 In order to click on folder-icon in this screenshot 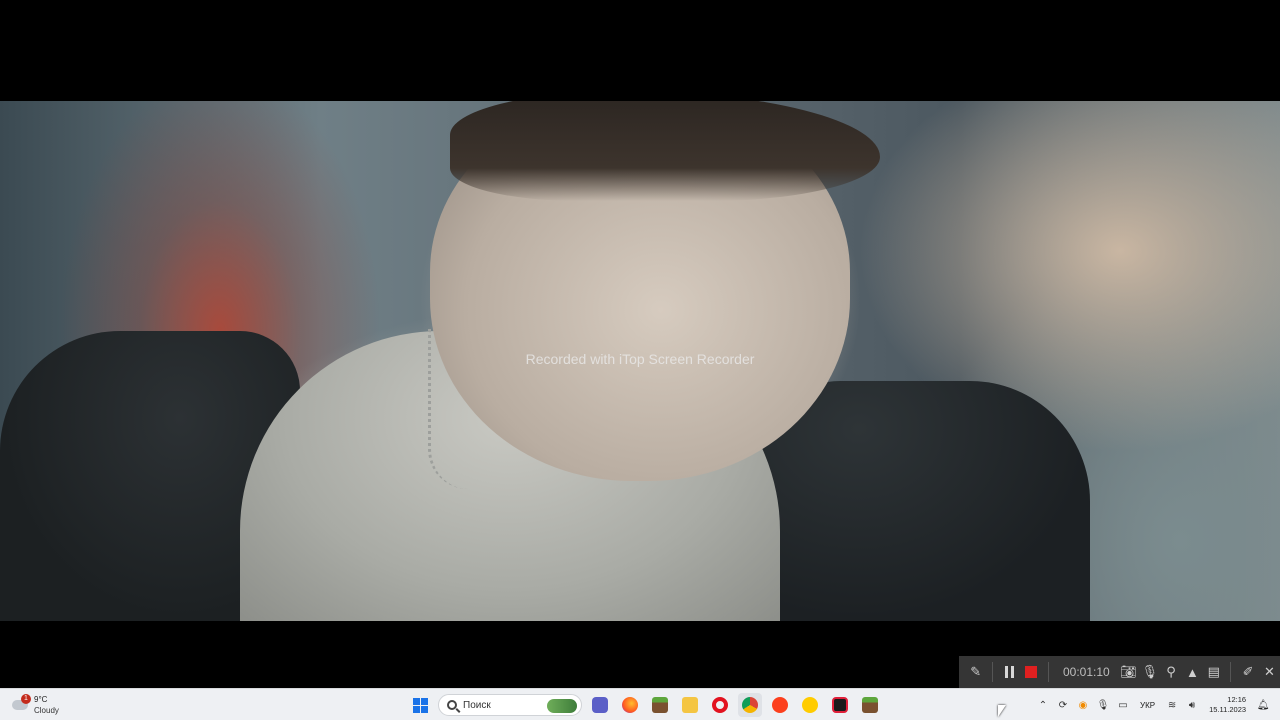, I will do `click(690, 705)`.